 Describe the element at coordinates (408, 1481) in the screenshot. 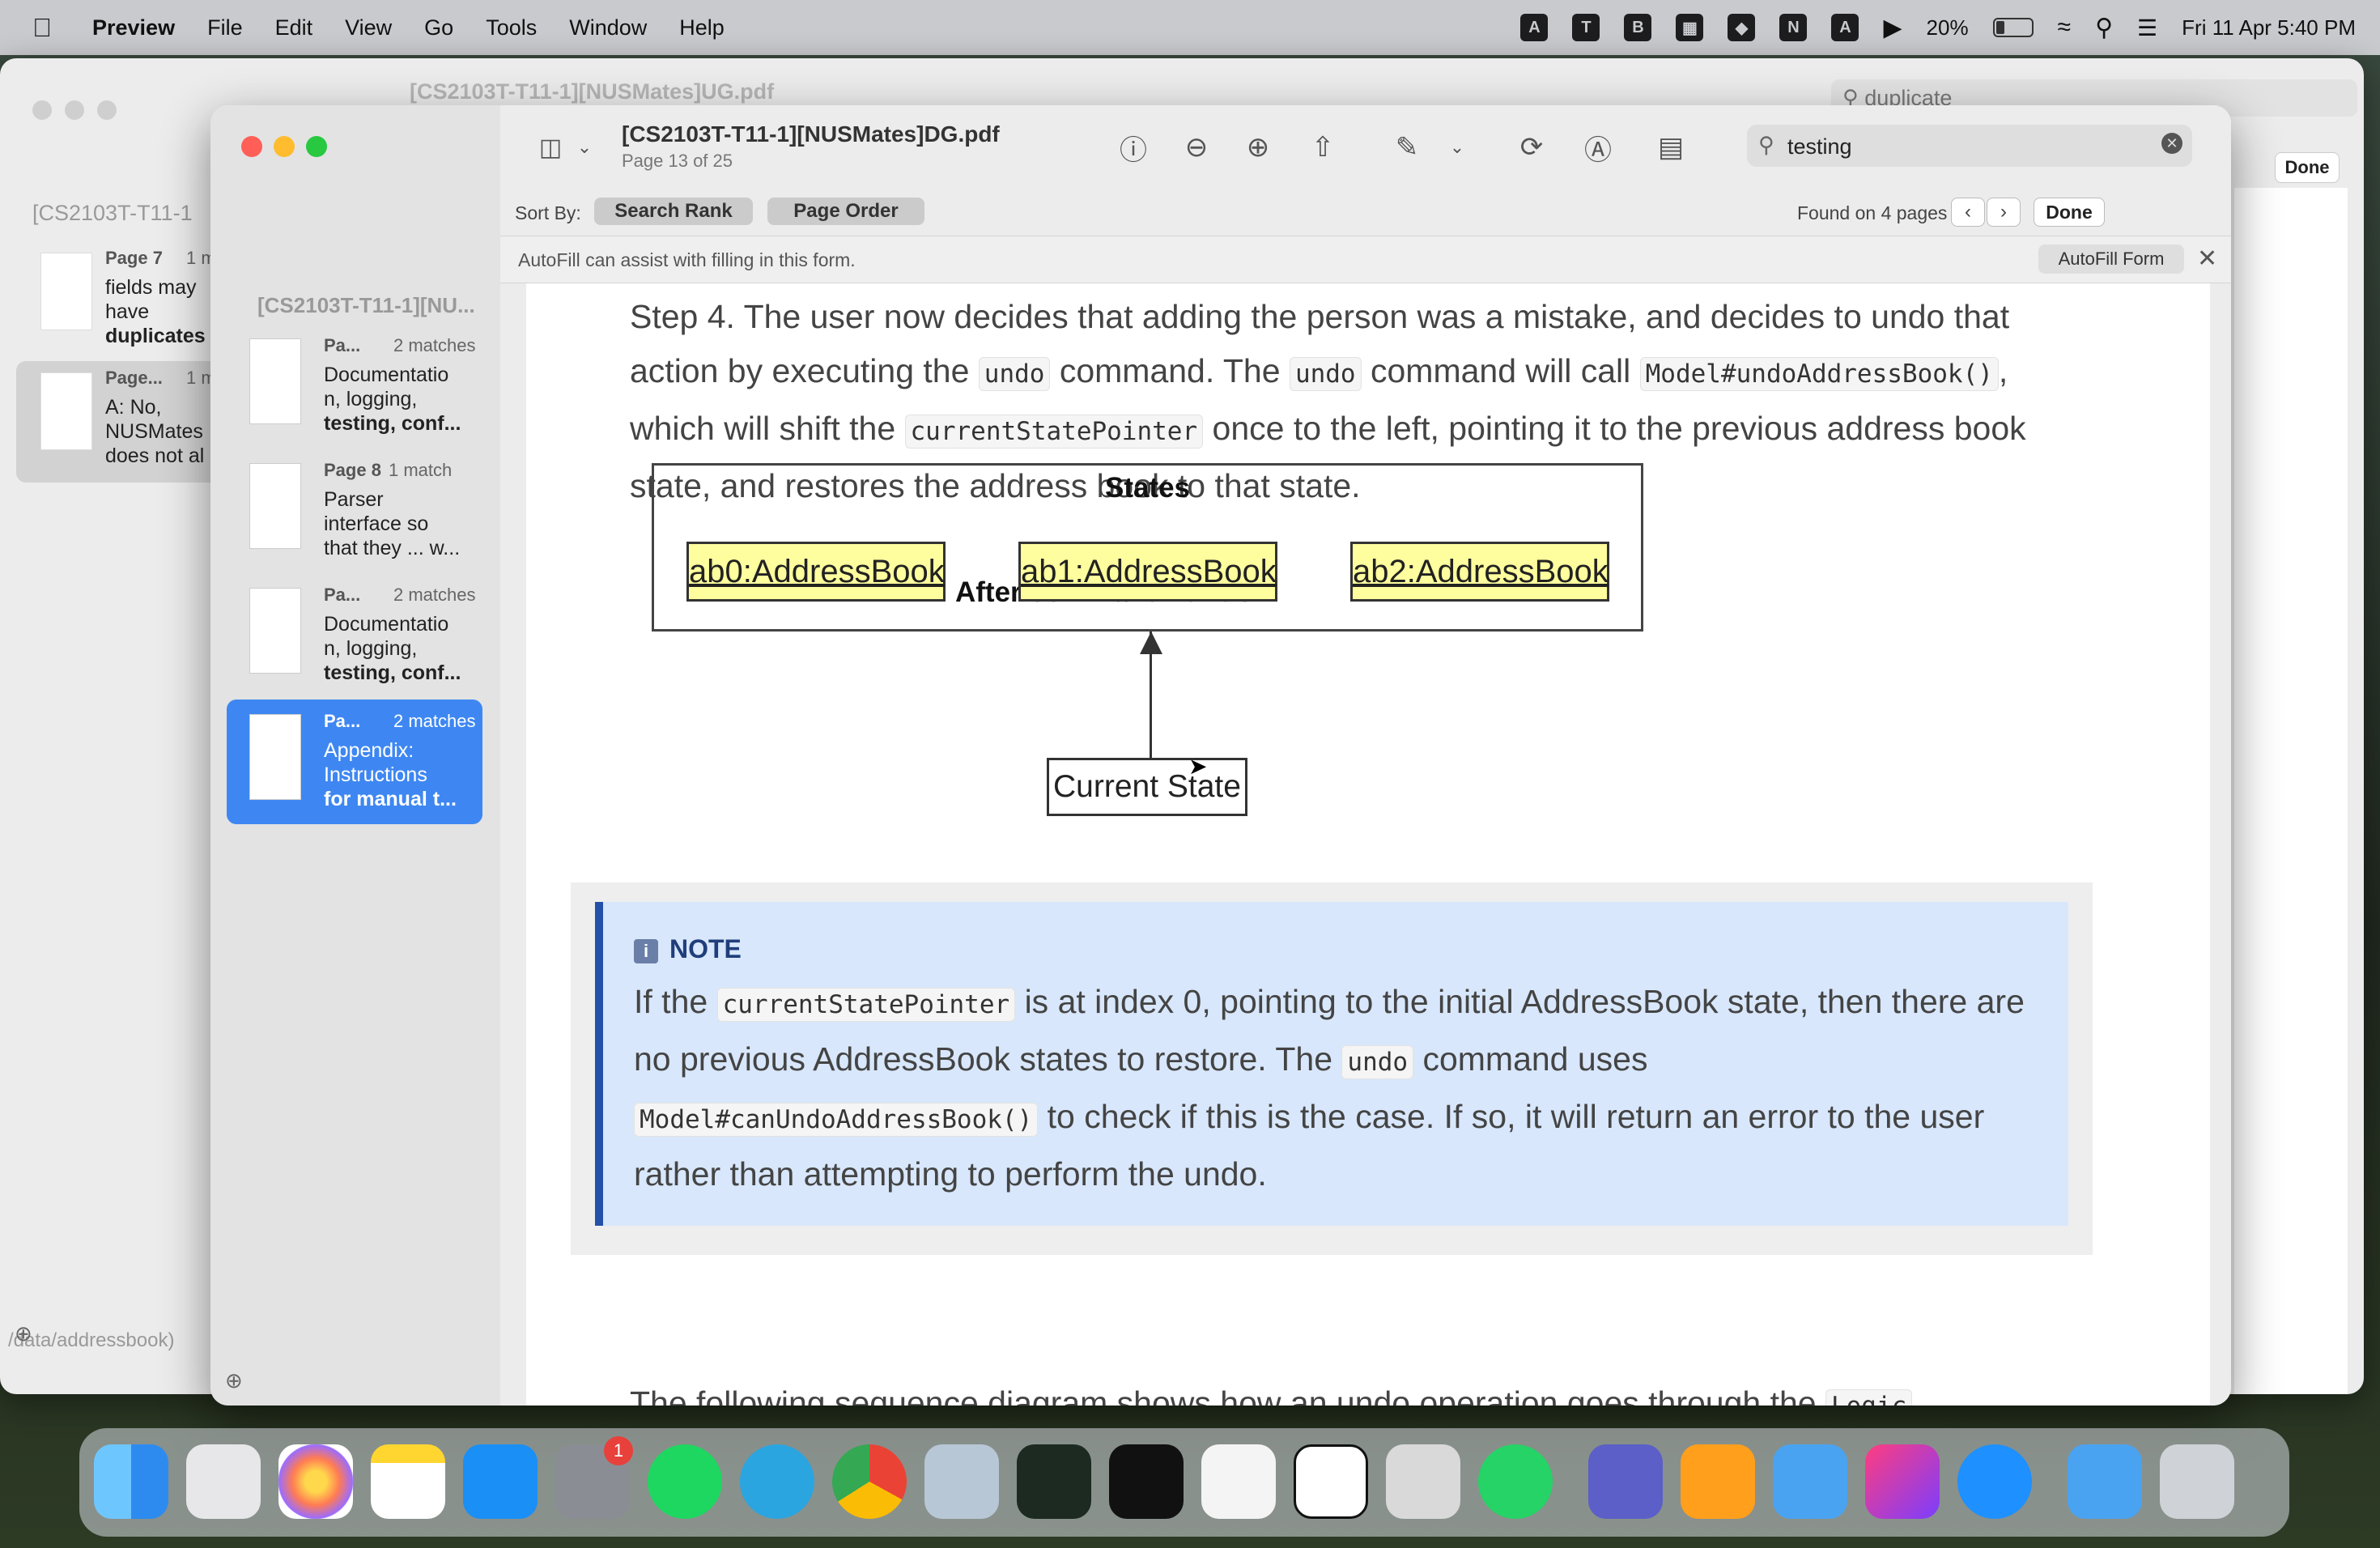

I see `notes-icon` at that location.